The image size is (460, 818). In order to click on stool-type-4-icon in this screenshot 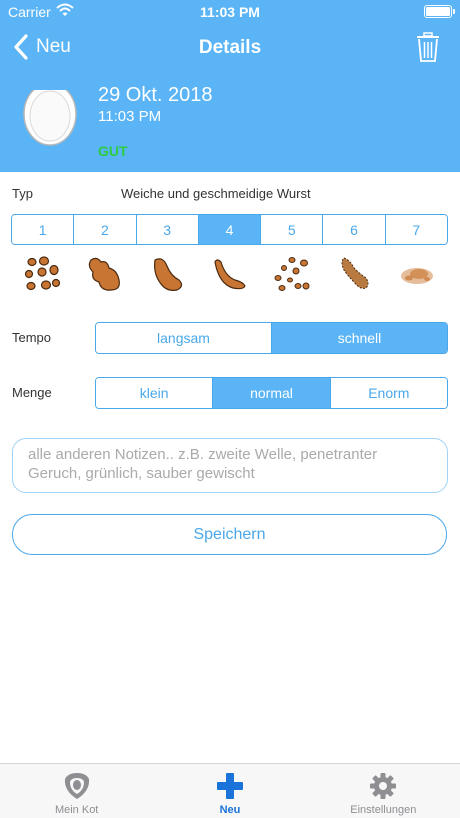, I will do `click(229, 274)`.